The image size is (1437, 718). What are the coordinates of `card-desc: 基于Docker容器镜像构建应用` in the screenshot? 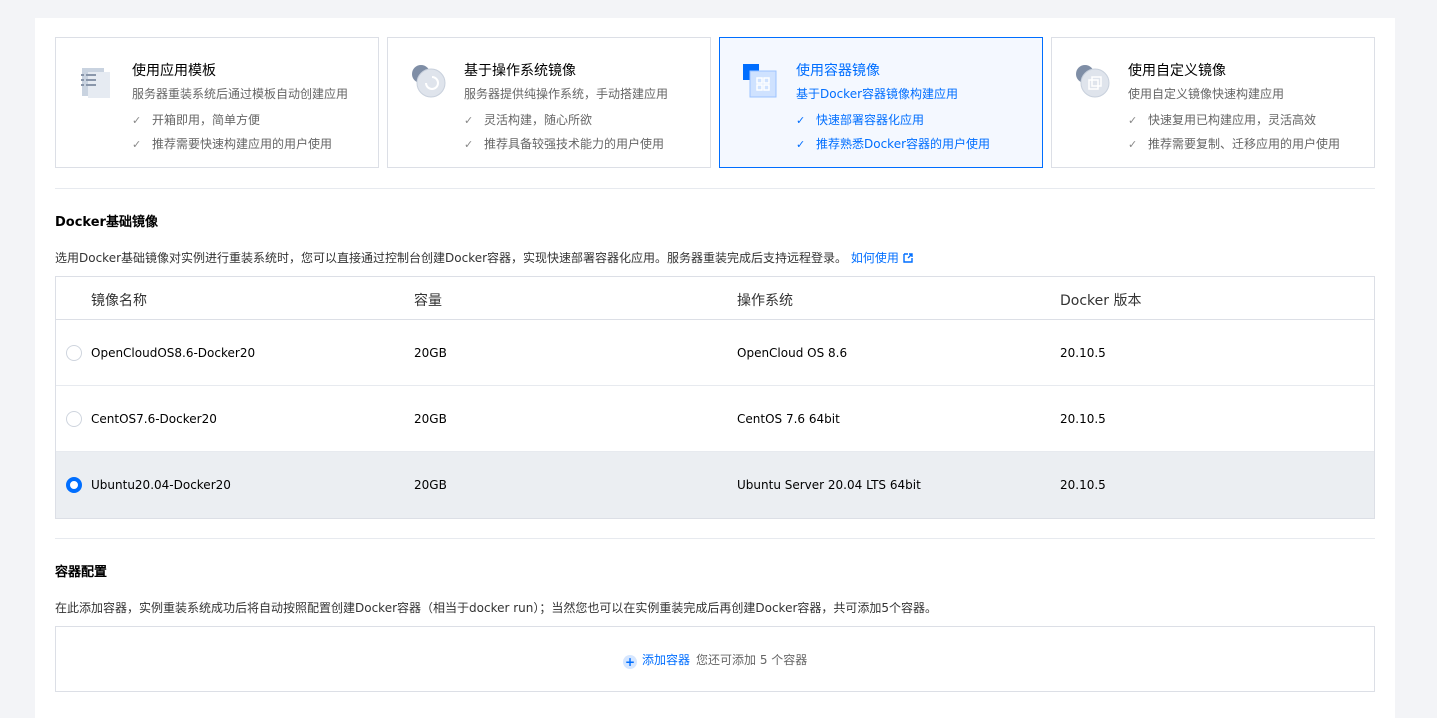 It's located at (877, 94).